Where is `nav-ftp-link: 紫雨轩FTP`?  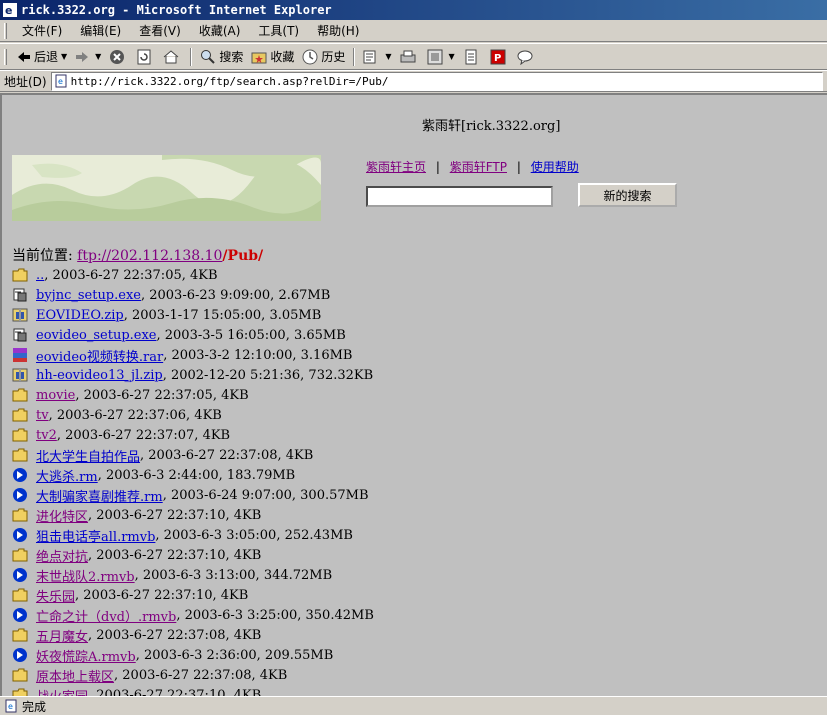 nav-ftp-link: 紫雨轩FTP is located at coordinates (478, 167).